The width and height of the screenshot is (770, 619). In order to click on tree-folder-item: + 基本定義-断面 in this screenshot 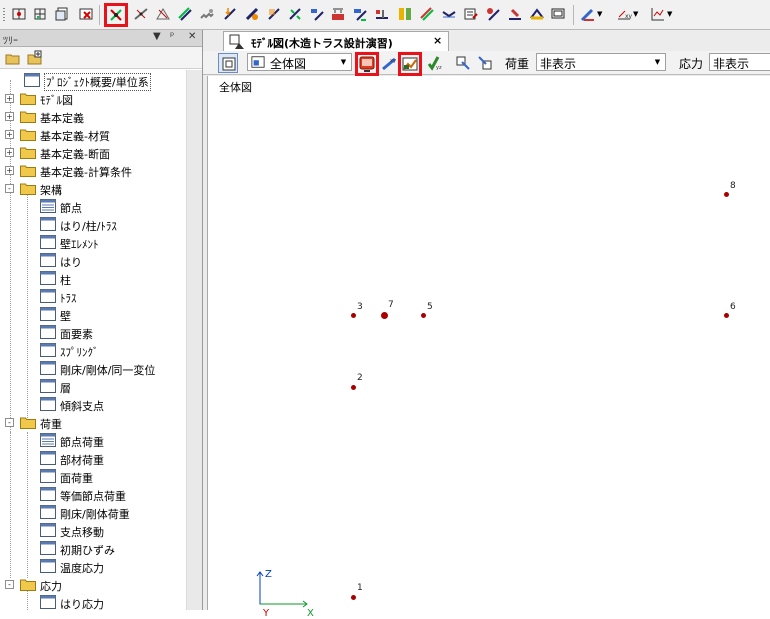, I will do `click(93, 153)`.